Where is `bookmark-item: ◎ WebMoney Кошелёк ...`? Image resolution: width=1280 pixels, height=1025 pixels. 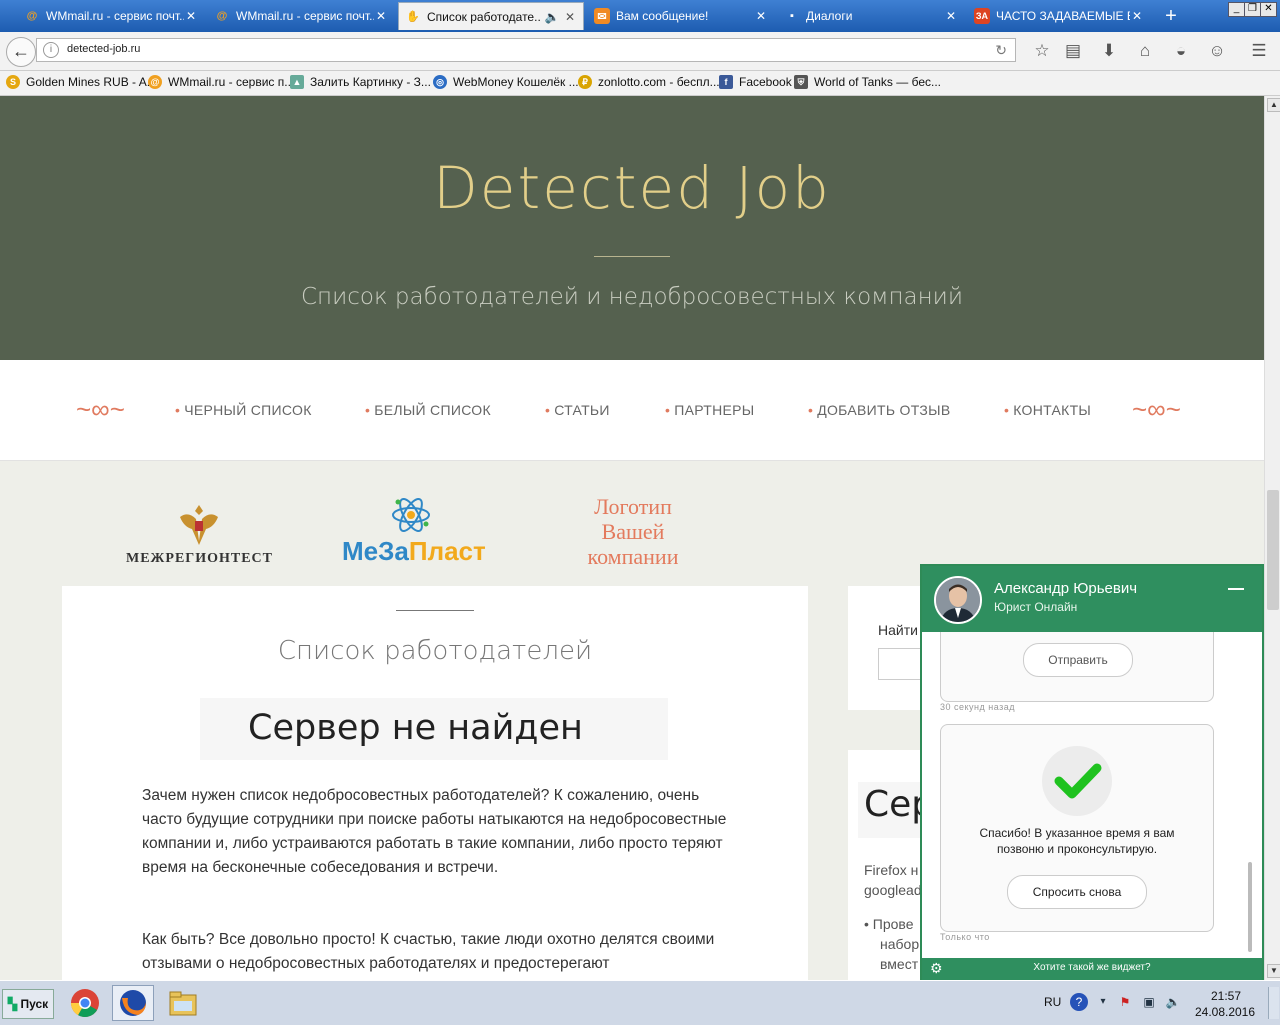
bookmark-item: ◎ WebMoney Кошелёк ... is located at coordinates (506, 82).